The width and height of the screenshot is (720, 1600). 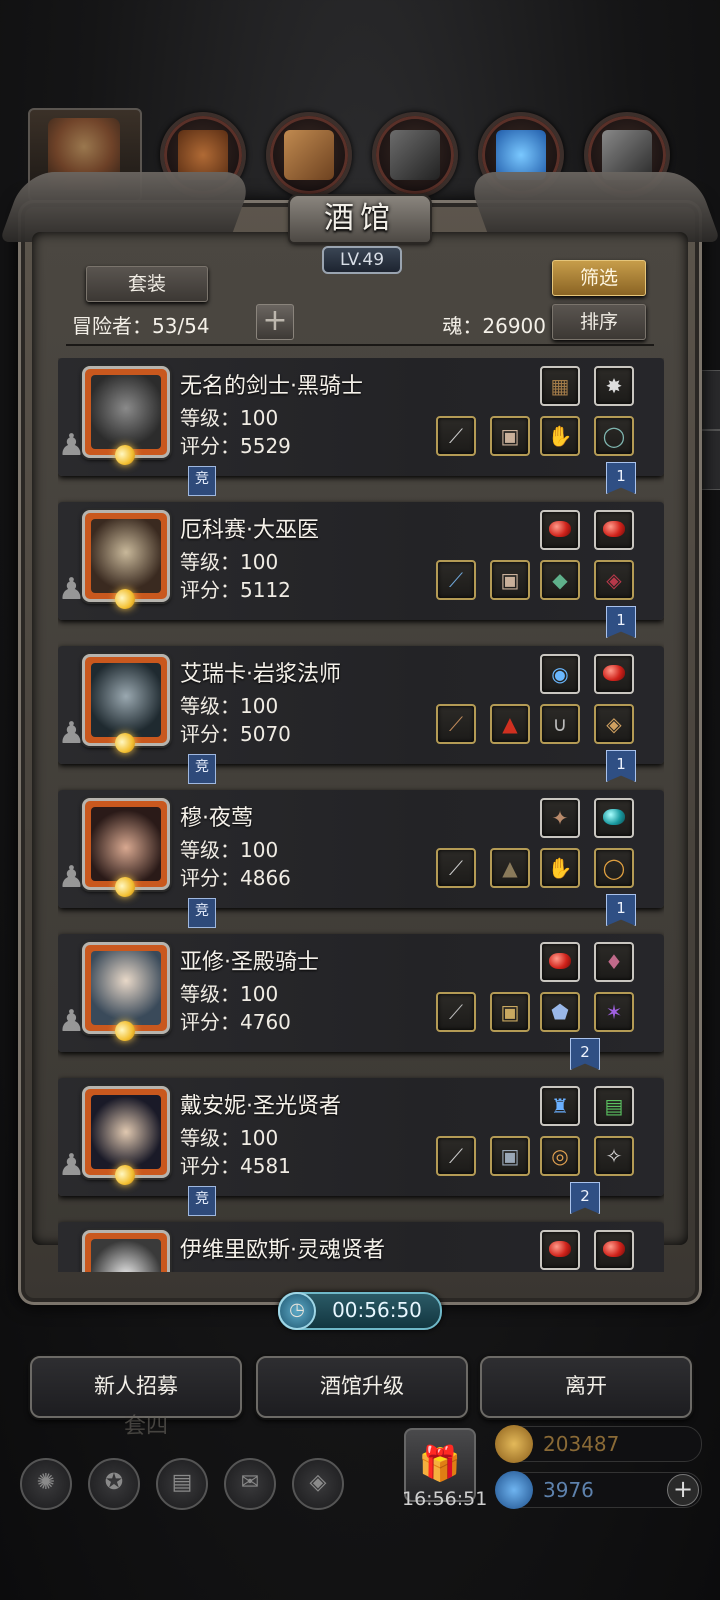 I want to click on hero-card: ♟ 艾瑞卡·岩浆法师 等级：100 评分：5070 ◉ ⟋ ▲ ∪ ◈, so click(x=361, y=705).